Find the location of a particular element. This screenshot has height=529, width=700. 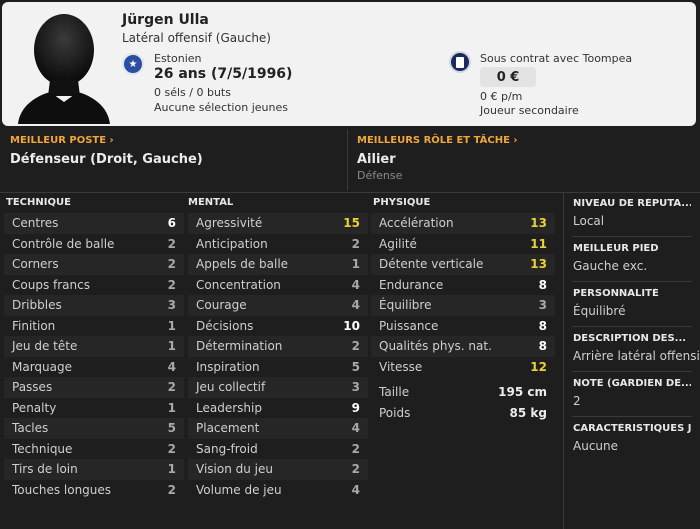

sidebar-info-value: Gauche exc. is located at coordinates (610, 266).